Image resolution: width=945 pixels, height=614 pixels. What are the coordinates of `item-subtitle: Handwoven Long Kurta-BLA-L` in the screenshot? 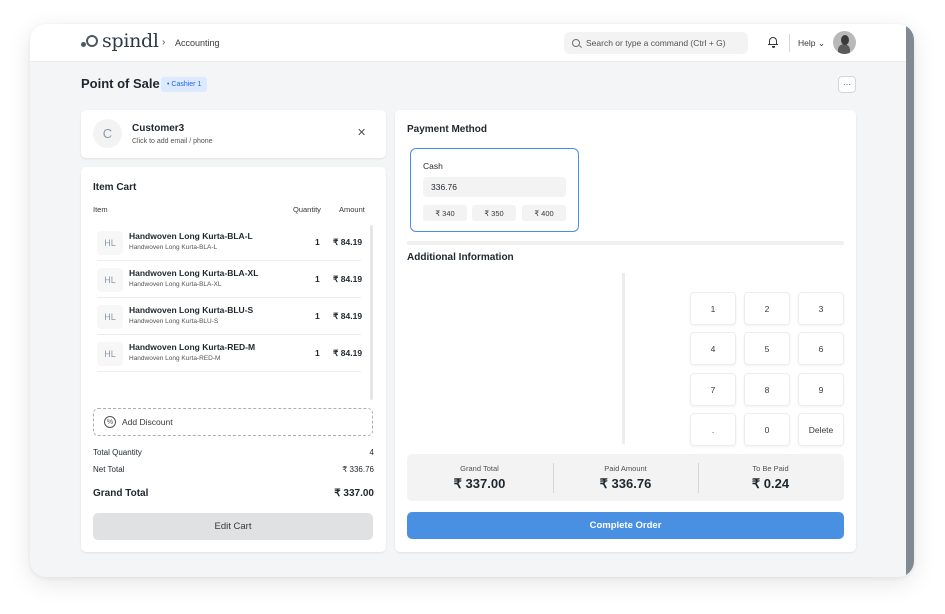 It's located at (173, 247).